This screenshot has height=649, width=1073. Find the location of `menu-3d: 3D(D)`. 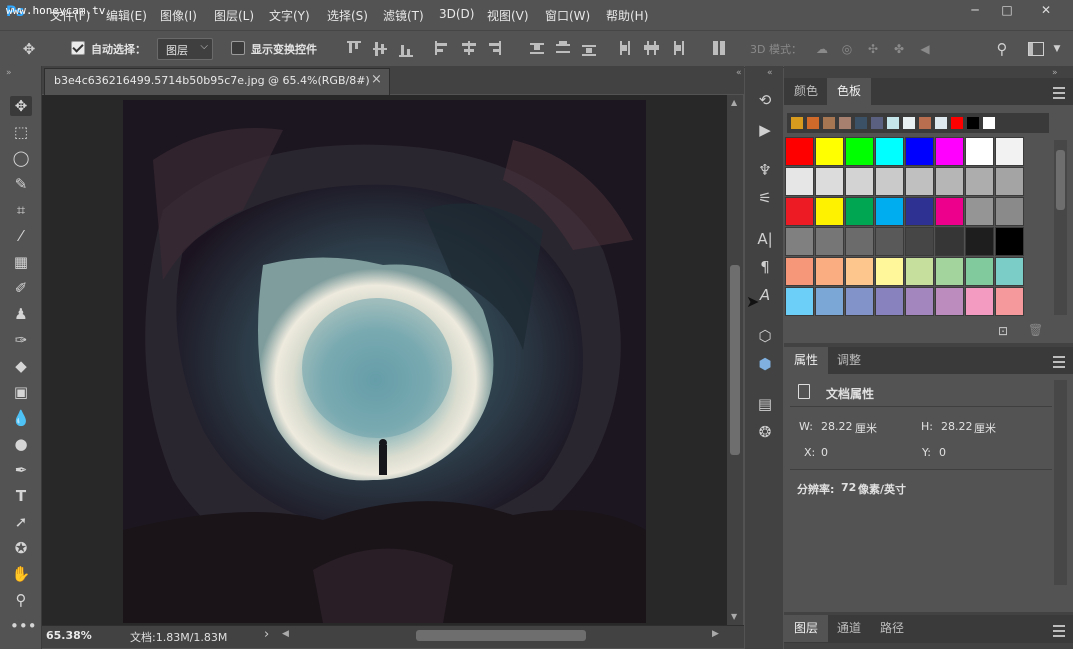

menu-3d: 3D(D) is located at coordinates (456, 14).